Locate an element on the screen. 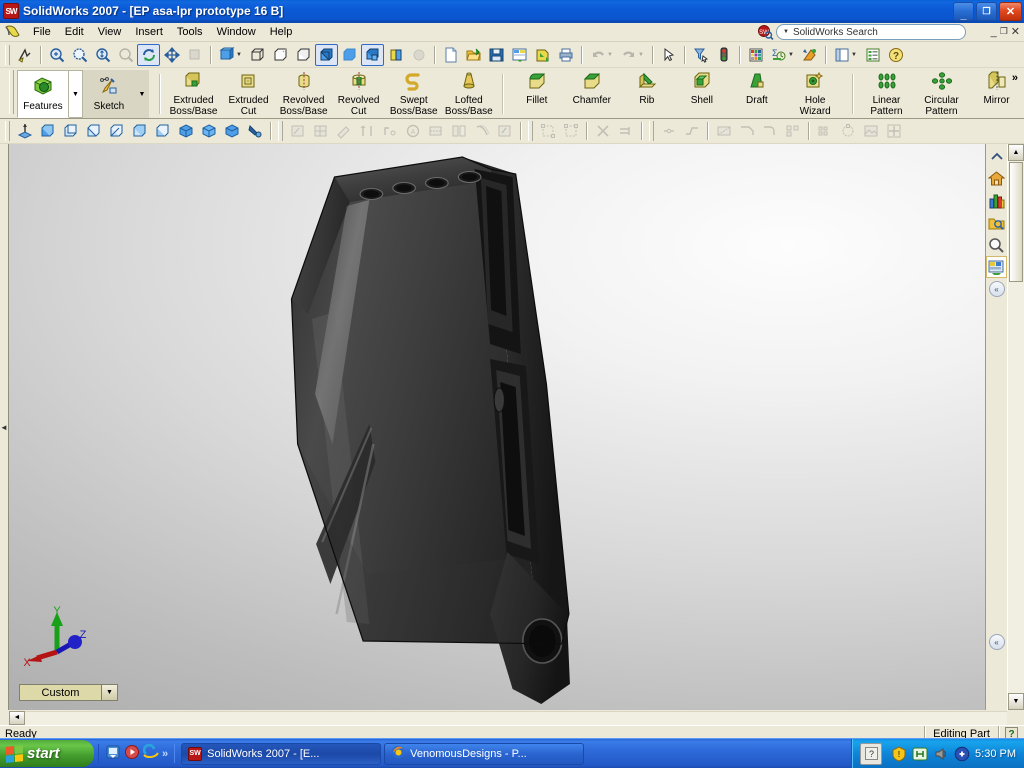  task-pane-collapse-button: « is located at coordinates (996, 289).